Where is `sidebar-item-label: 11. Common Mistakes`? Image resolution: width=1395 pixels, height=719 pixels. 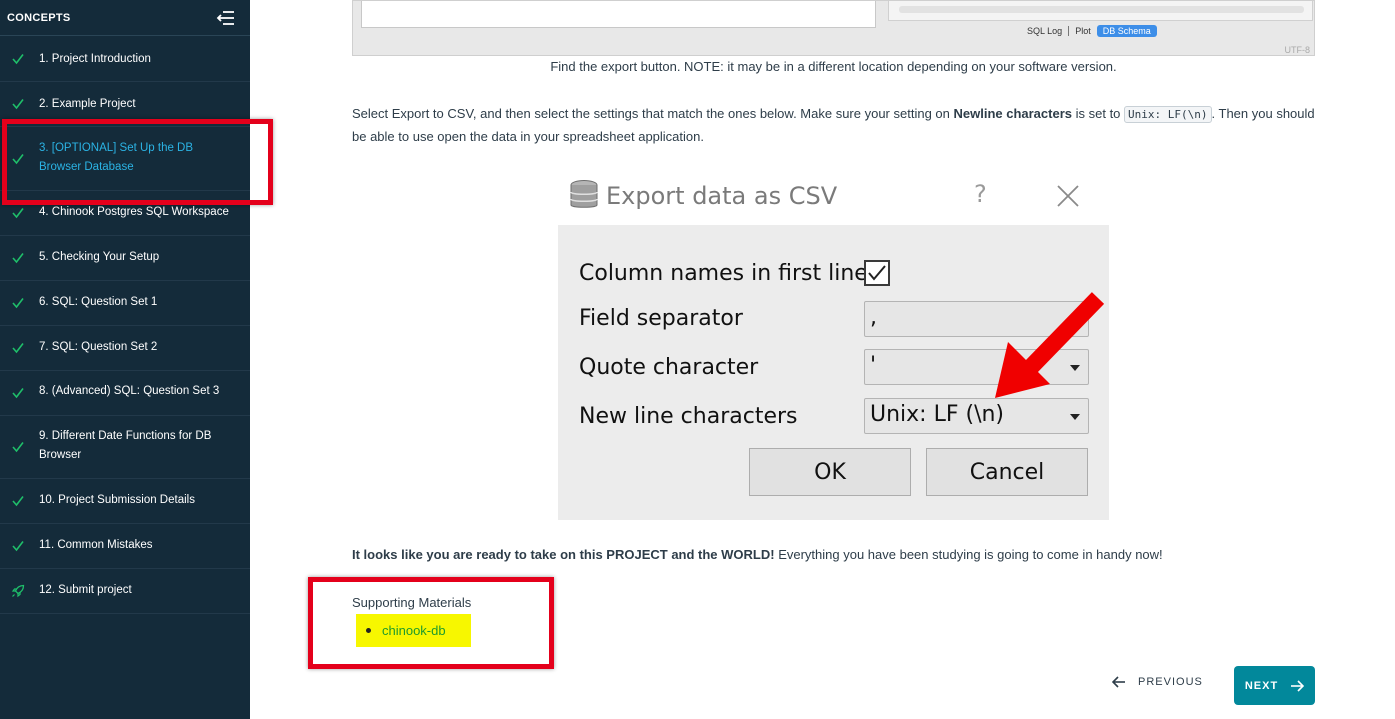
sidebar-item-label: 11. Common Mistakes is located at coordinates (96, 545).